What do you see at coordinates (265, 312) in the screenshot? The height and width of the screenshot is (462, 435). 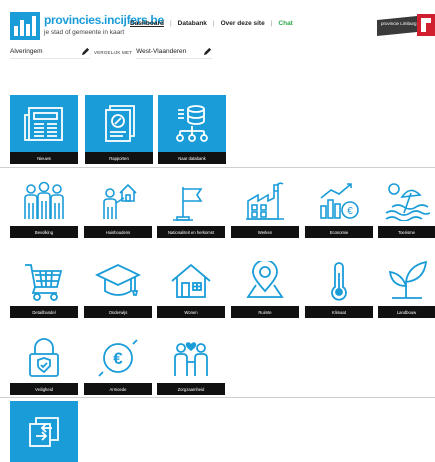 I see `theme-label: Ruimte` at bounding box center [265, 312].